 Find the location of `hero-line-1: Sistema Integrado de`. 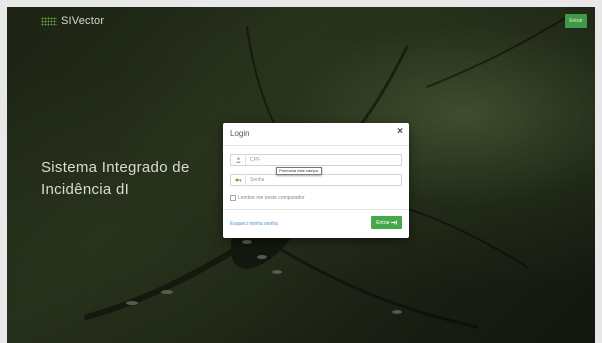

hero-line-1: Sistema Integrado de is located at coordinates (115, 167).